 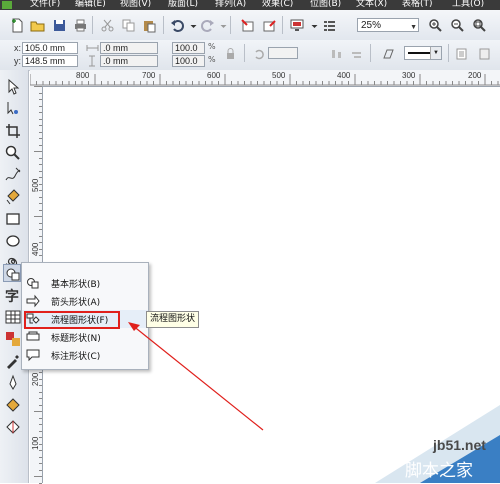 I want to click on callout-shapes-icon, so click(x=33, y=355).